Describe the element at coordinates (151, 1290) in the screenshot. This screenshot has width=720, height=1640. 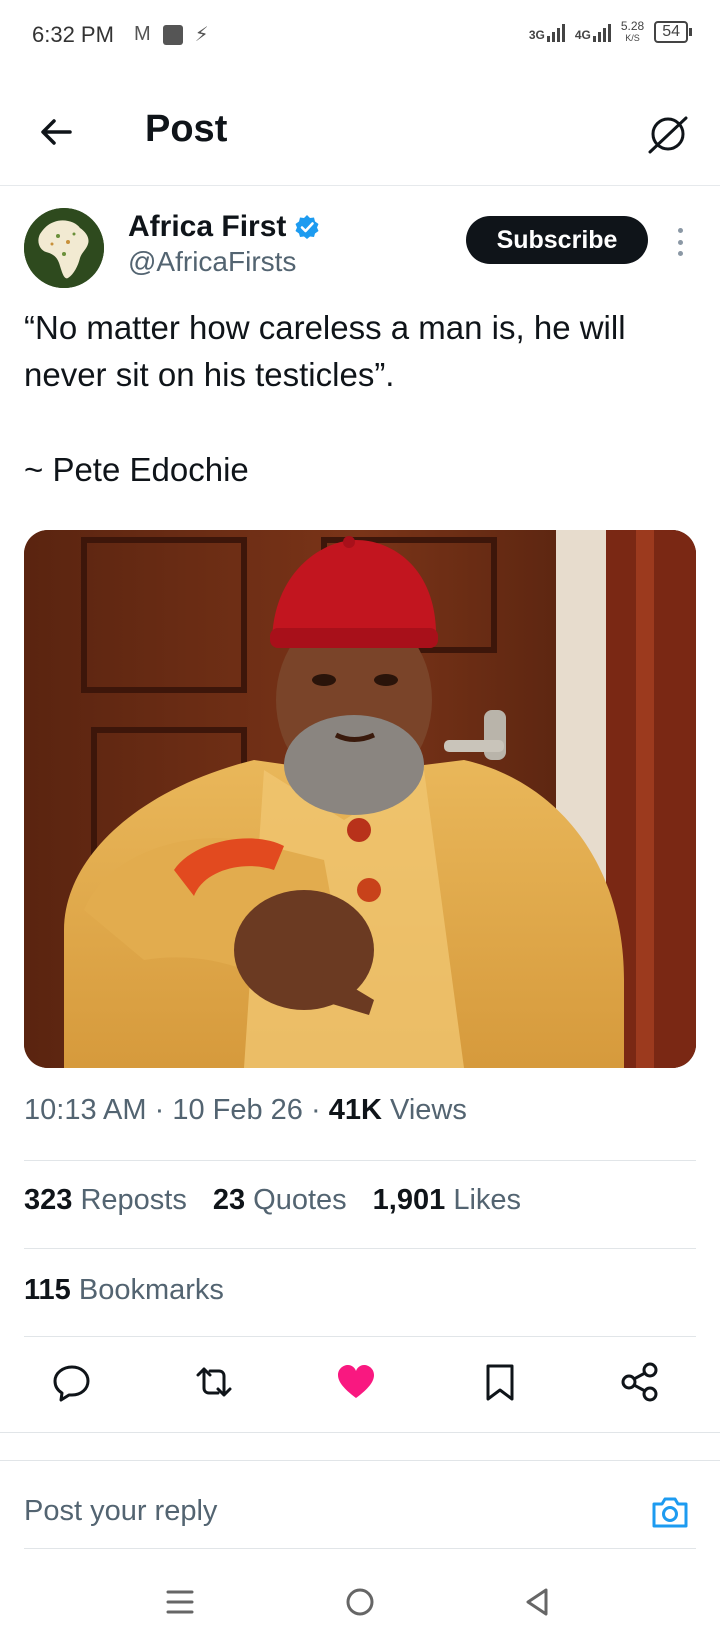
I see `bookmarks-label: Bookmarks` at that location.